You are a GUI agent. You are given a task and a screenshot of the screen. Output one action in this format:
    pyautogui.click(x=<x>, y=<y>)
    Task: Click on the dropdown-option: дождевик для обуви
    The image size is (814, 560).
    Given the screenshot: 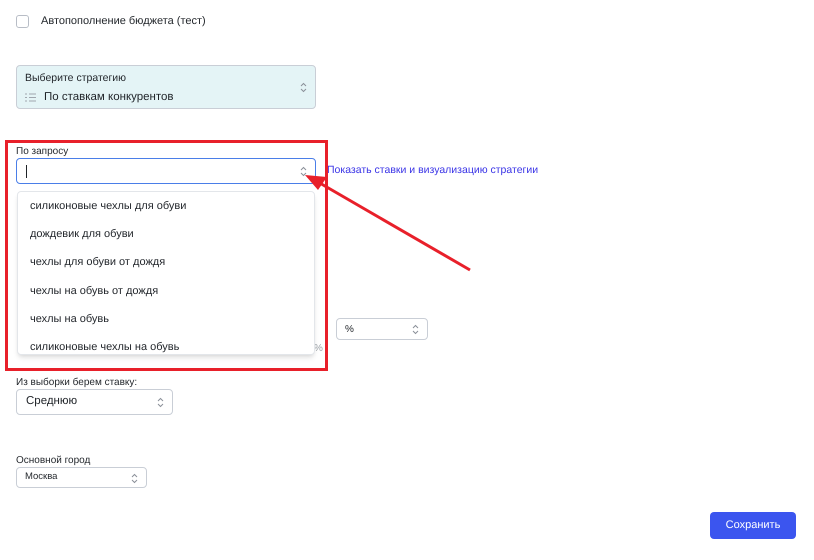 What is the action you would take?
    pyautogui.click(x=166, y=234)
    